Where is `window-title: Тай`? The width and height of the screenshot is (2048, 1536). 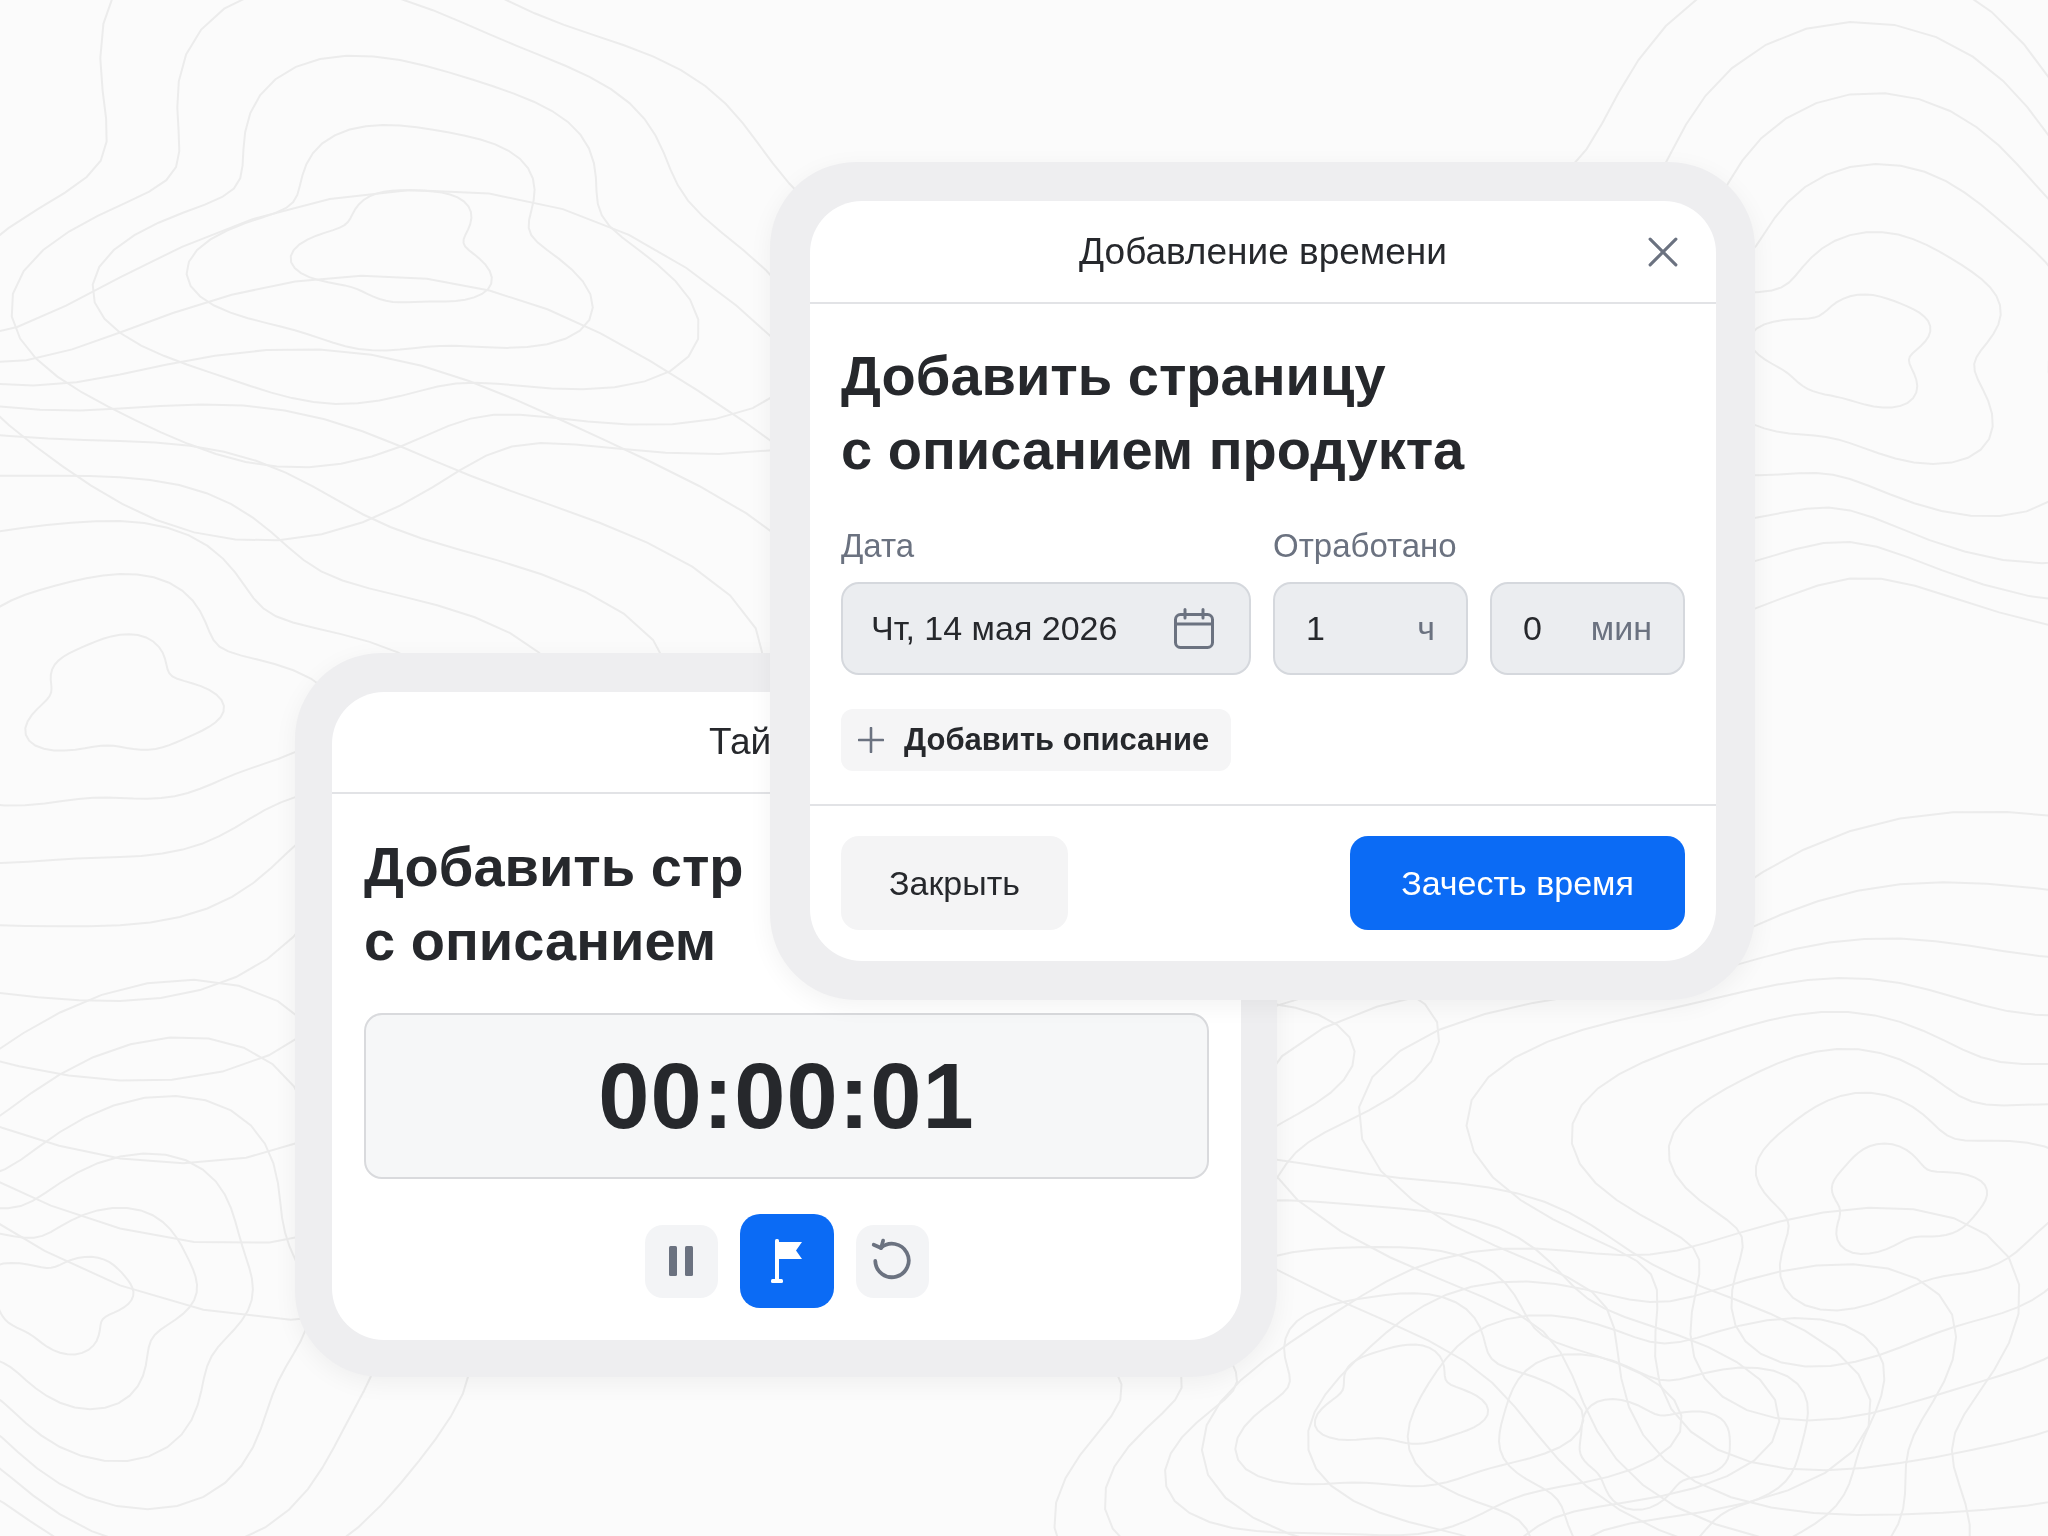
window-title: Тай is located at coordinates (740, 742).